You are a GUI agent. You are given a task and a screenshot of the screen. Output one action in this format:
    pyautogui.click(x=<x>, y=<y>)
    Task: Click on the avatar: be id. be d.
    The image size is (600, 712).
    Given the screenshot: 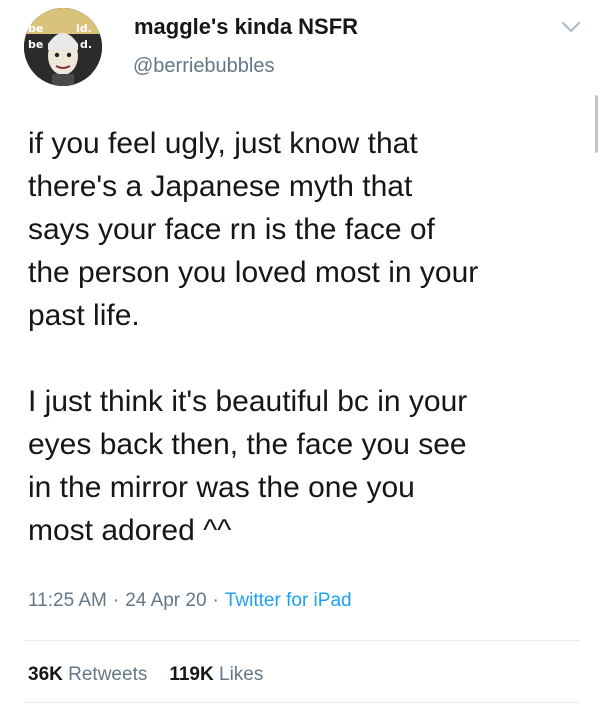 What is the action you would take?
    pyautogui.click(x=63, y=47)
    